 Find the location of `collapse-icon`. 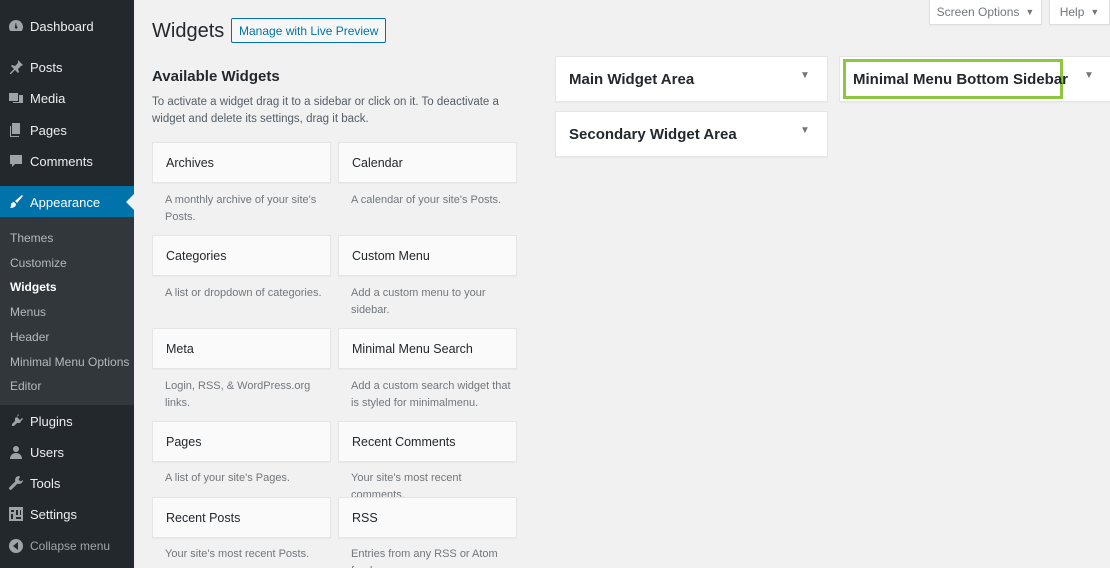

collapse-icon is located at coordinates (16, 546).